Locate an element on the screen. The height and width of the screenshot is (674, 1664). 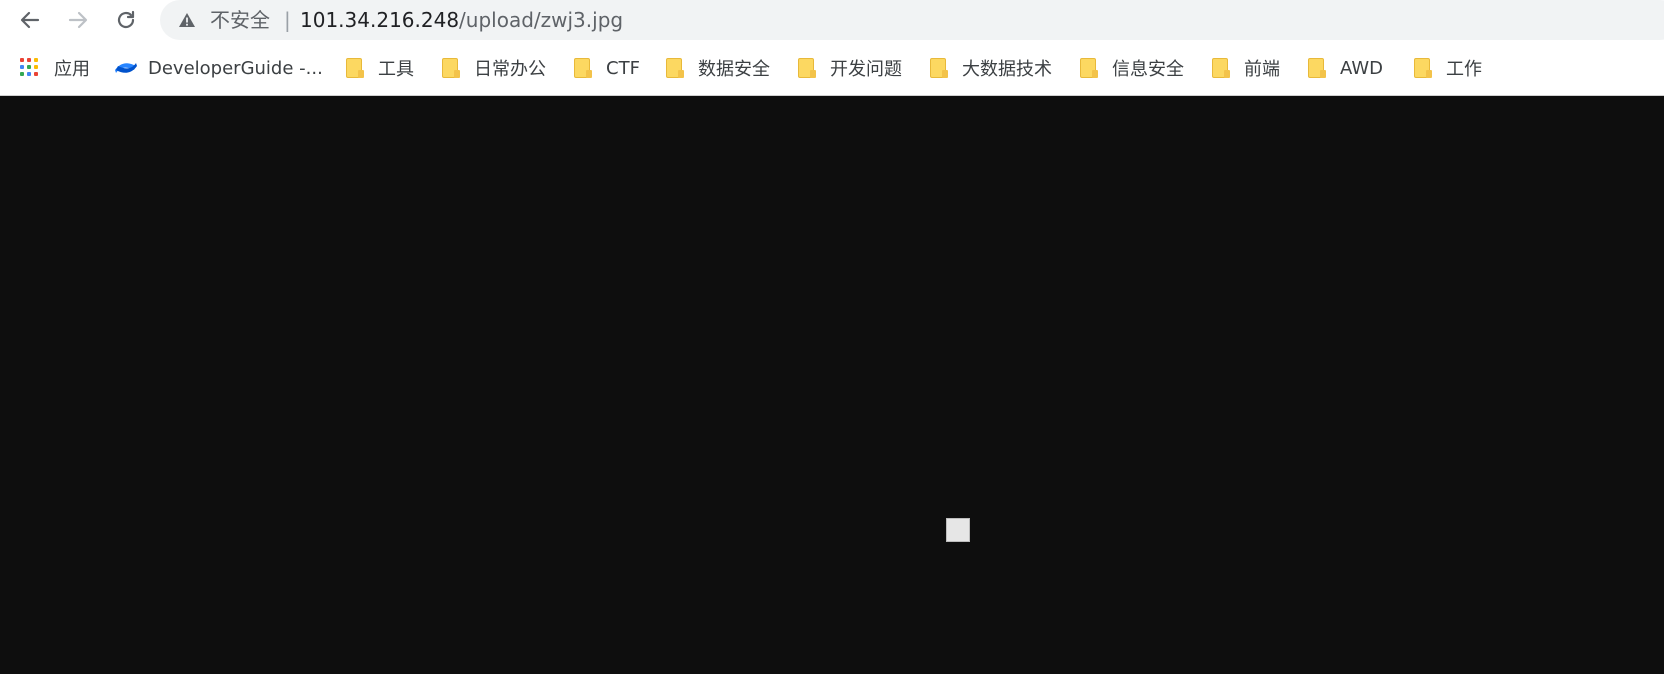
back-button is located at coordinates (30, 20).